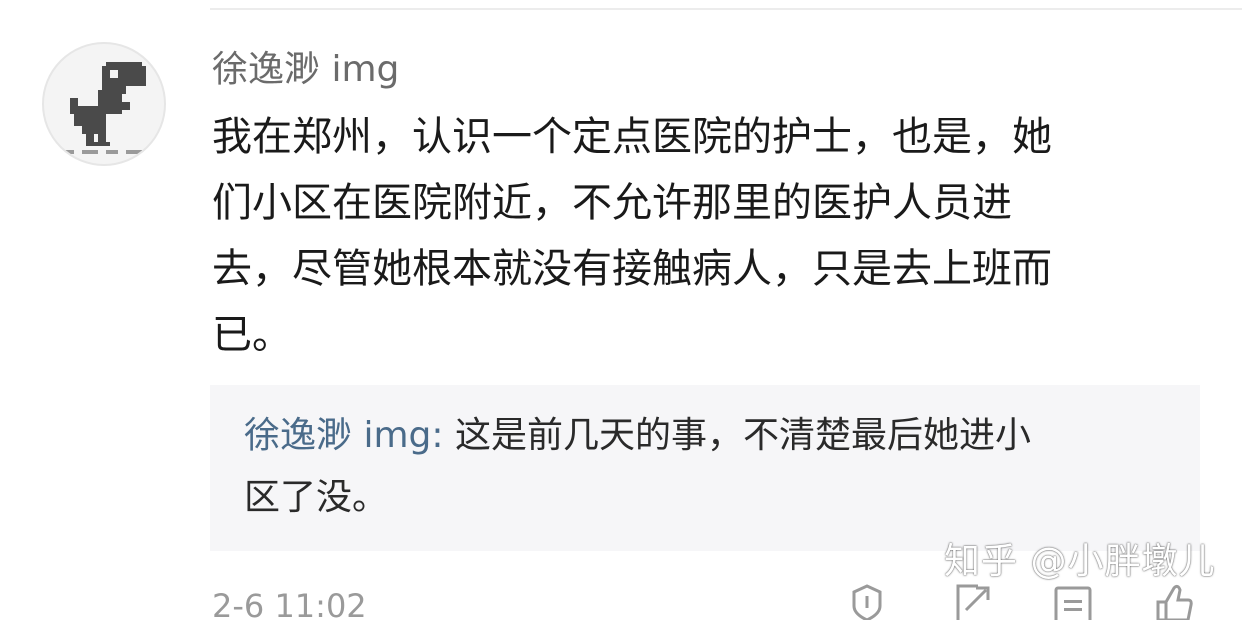 The width and height of the screenshot is (1242, 626). What do you see at coordinates (742, 435) in the screenshot?
I see `reply-text: 这是前几天的事，不清楚最后她进小` at bounding box center [742, 435].